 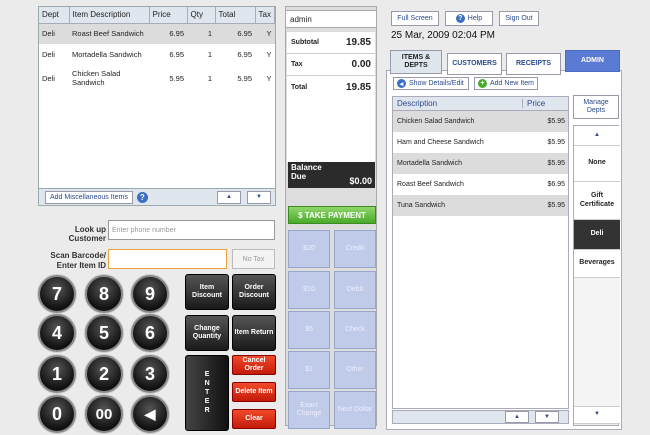 I want to click on col-item-description: Description, so click(x=458, y=103).